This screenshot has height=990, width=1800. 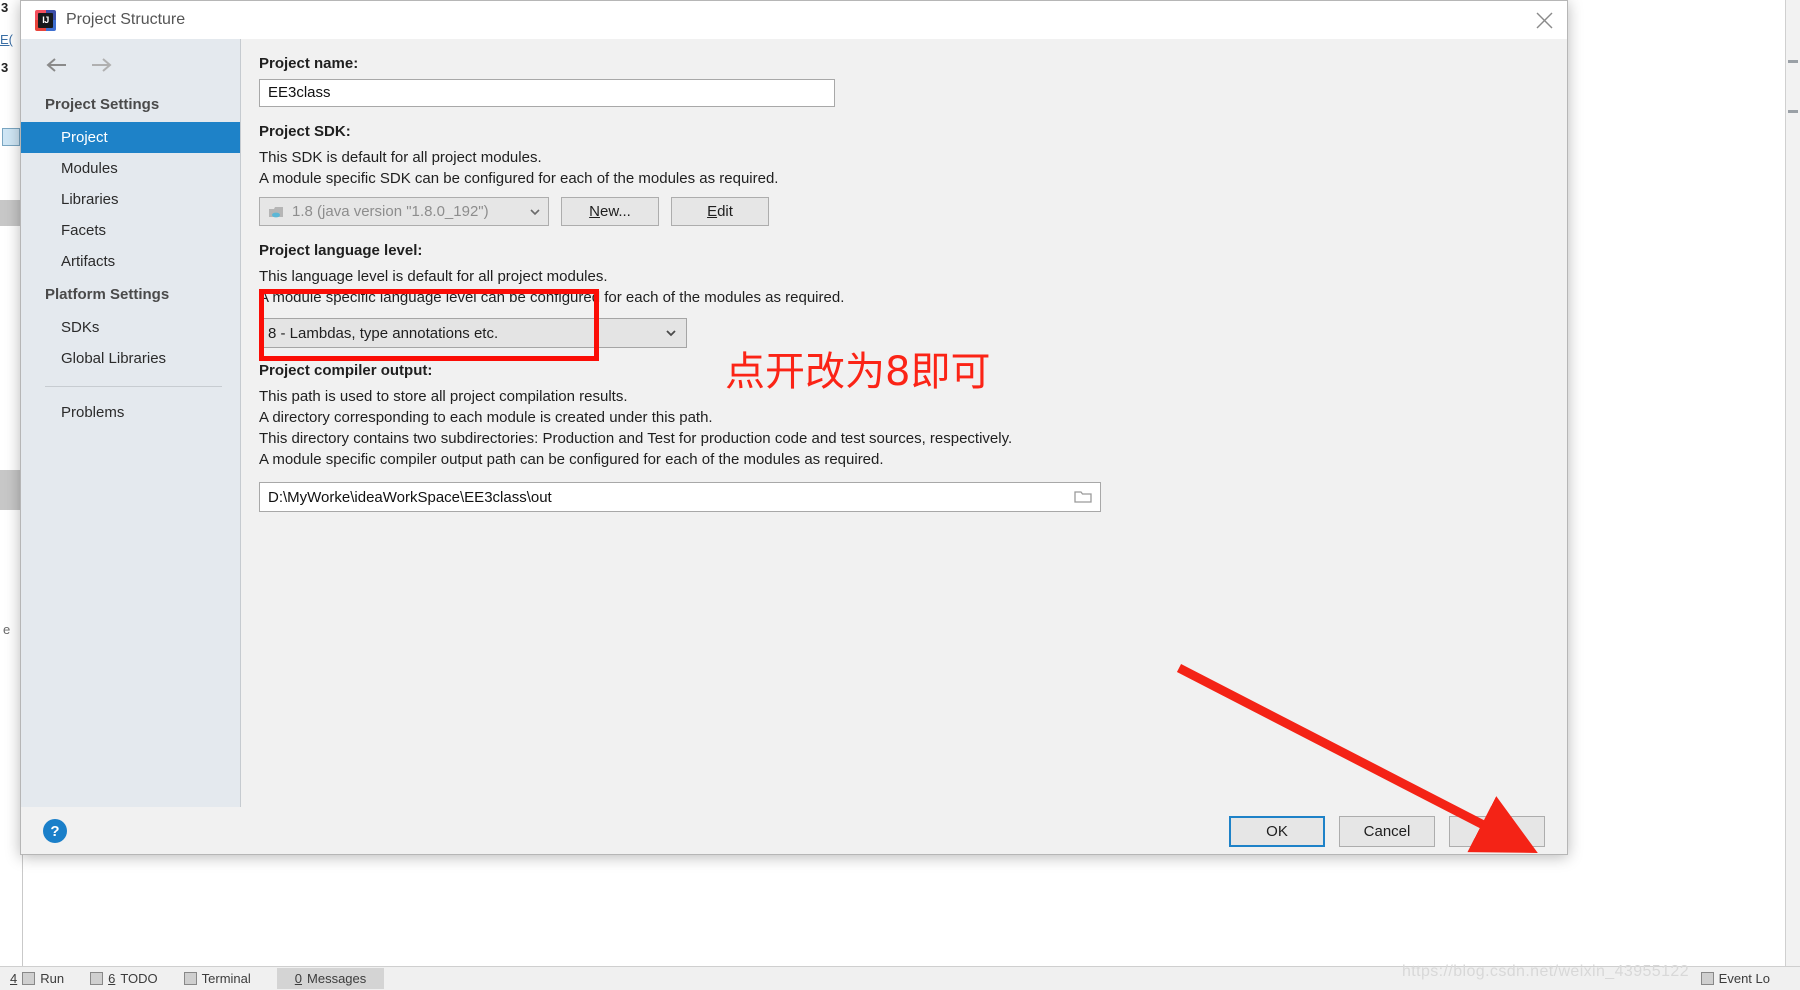 What do you see at coordinates (130, 199) in the screenshot?
I see `sidebar-item-libraries: Libraries` at bounding box center [130, 199].